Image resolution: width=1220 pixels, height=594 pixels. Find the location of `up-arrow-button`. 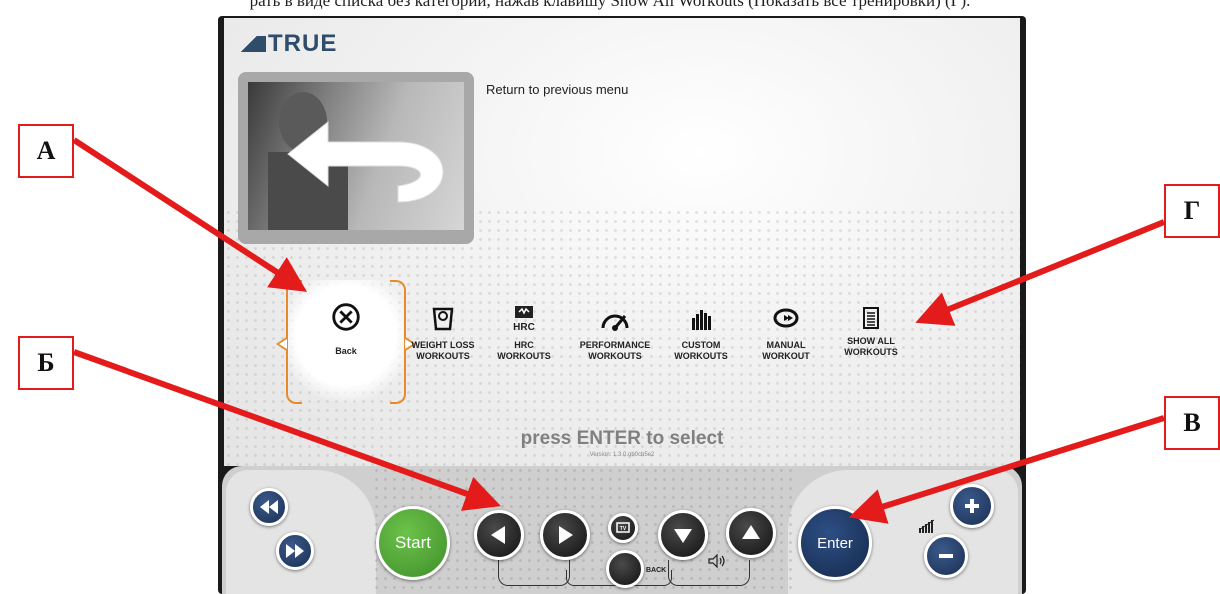

up-arrow-button is located at coordinates (751, 533).